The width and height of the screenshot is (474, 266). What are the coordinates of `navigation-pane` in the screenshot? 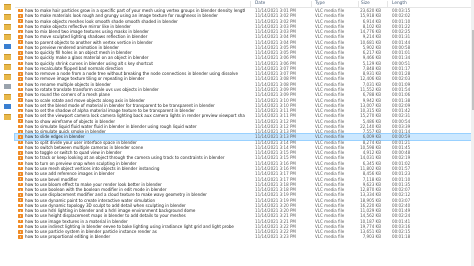 It's located at (7, 133).